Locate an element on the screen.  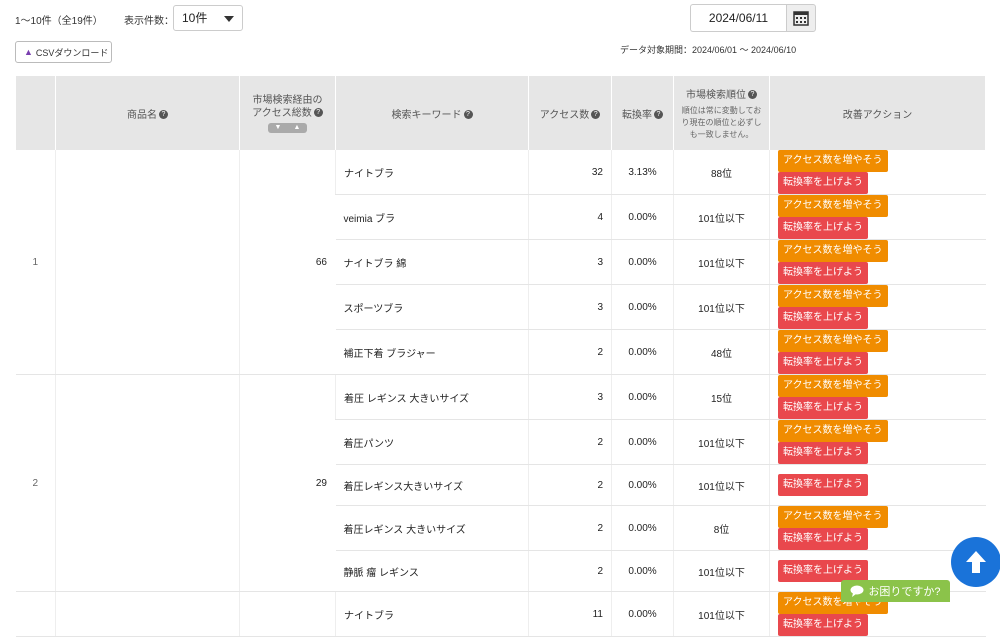
download-icon: ▲ is located at coordinates (28, 52).